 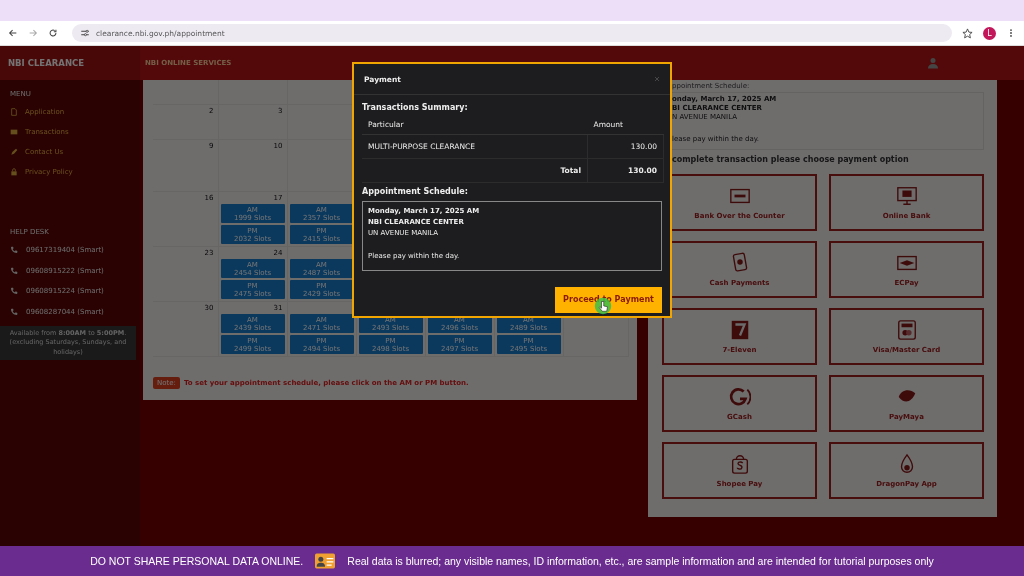 What do you see at coordinates (14, 172) in the screenshot?
I see `lock-icon` at bounding box center [14, 172].